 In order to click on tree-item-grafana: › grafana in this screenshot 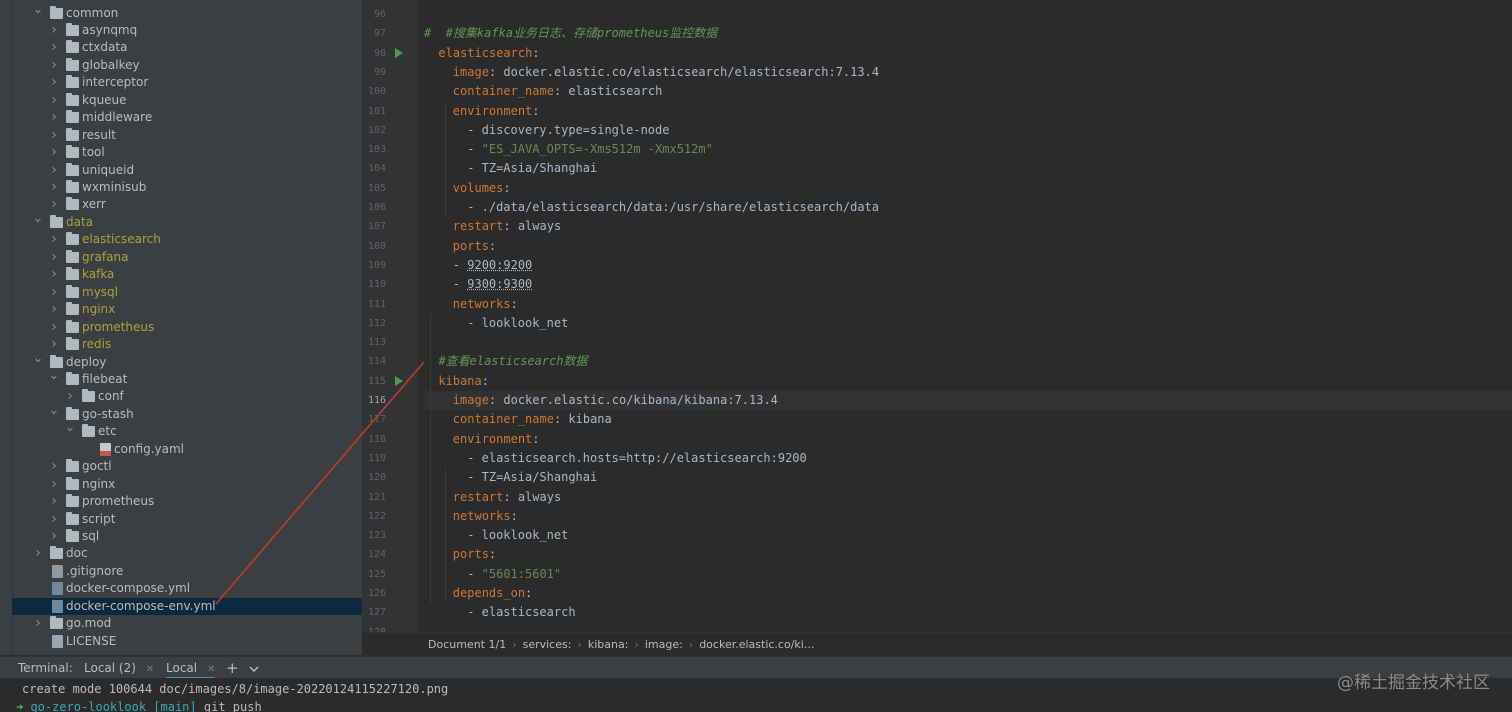, I will do `click(187, 258)`.